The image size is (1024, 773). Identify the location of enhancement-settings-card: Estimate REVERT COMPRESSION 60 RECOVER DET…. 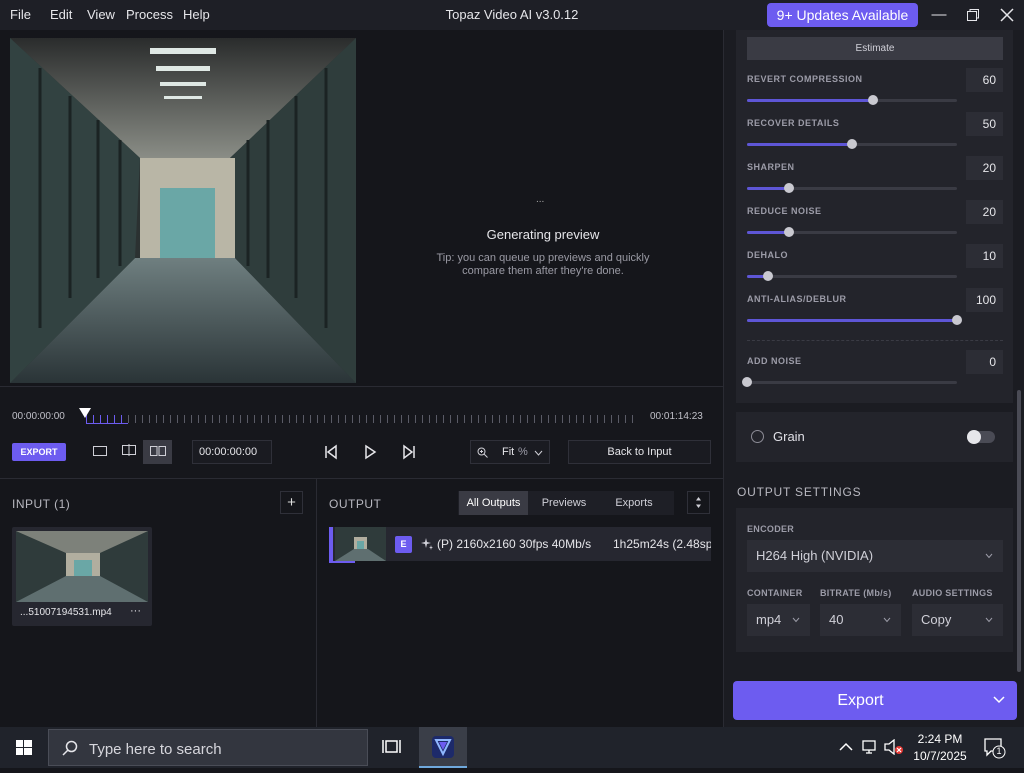
(874, 216).